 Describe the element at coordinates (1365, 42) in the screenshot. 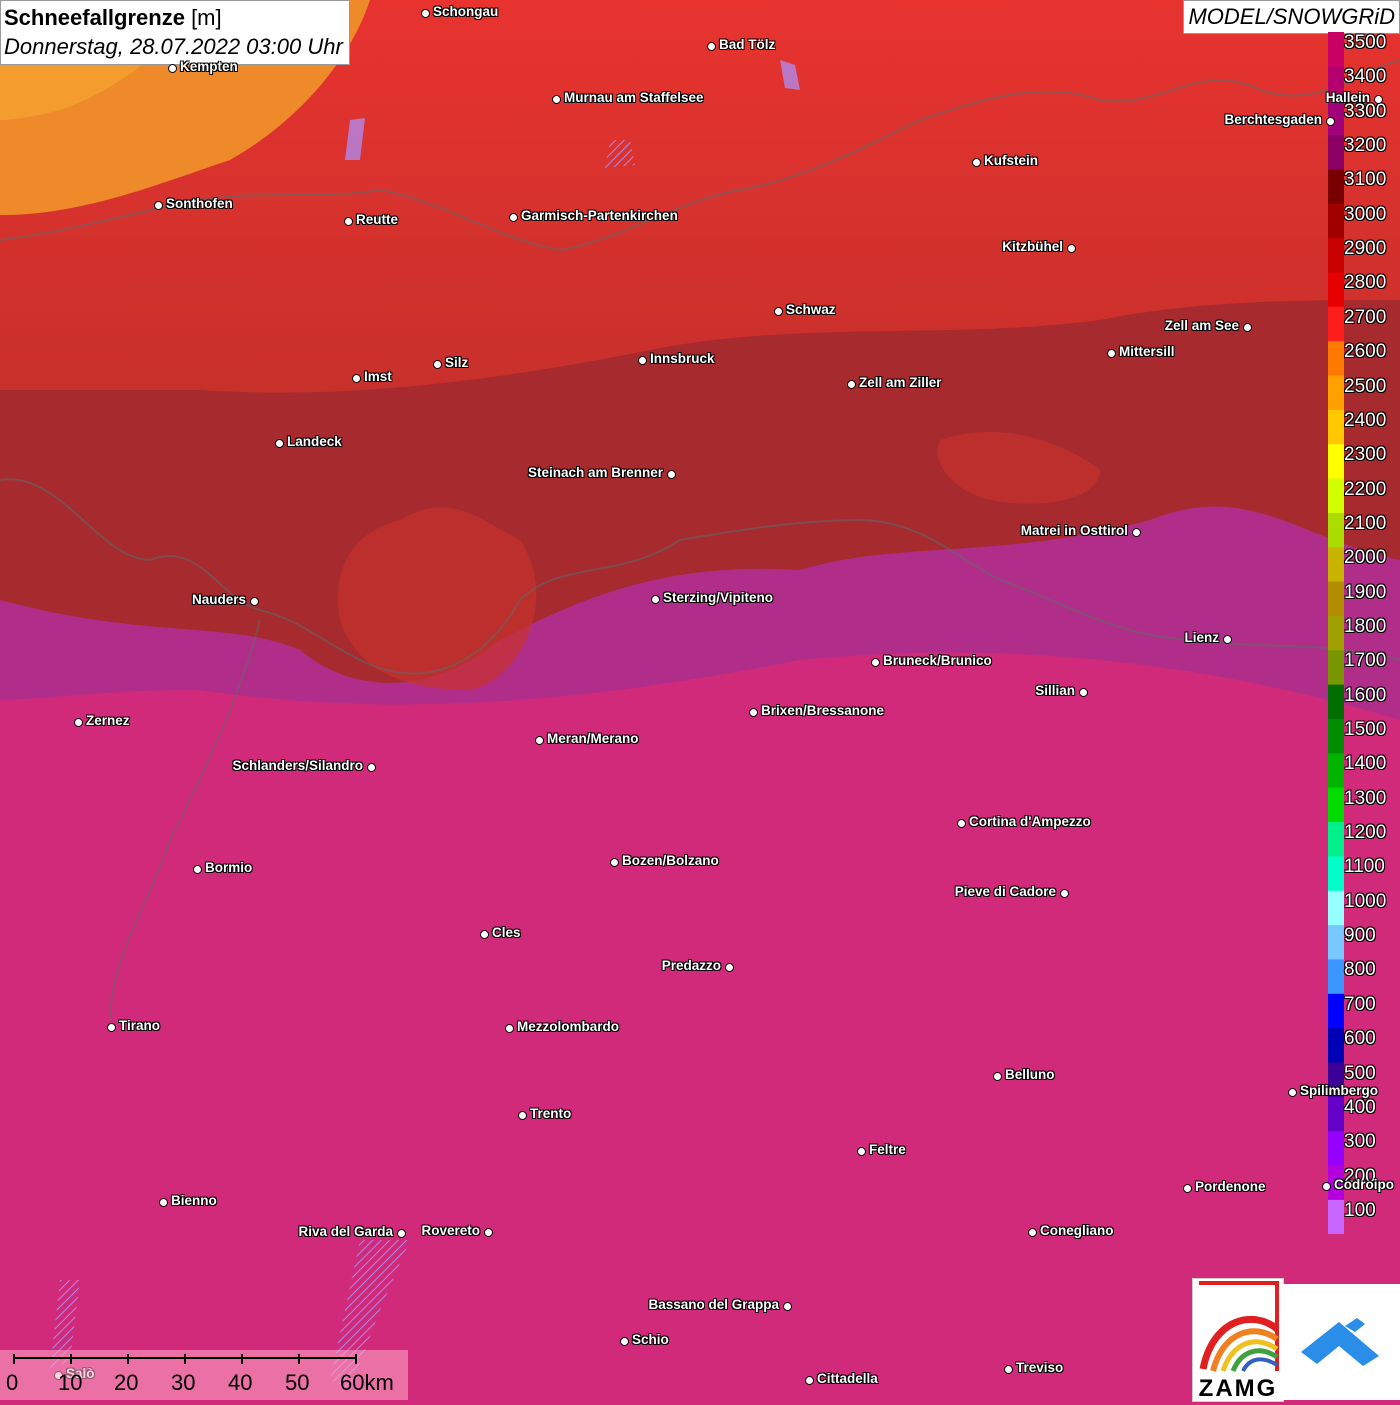

I see `legend-label: 3500` at that location.